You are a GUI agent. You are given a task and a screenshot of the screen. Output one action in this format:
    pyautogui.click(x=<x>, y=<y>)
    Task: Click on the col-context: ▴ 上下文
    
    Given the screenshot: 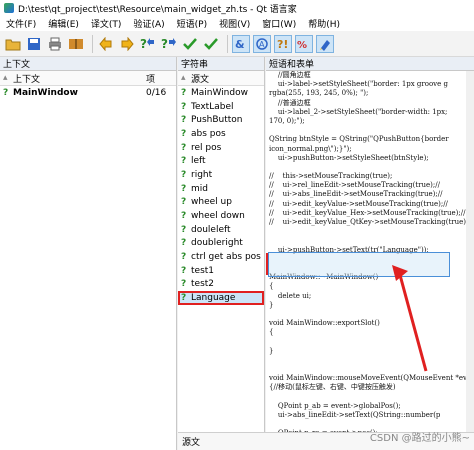 What is the action you would take?
    pyautogui.click(x=71, y=78)
    